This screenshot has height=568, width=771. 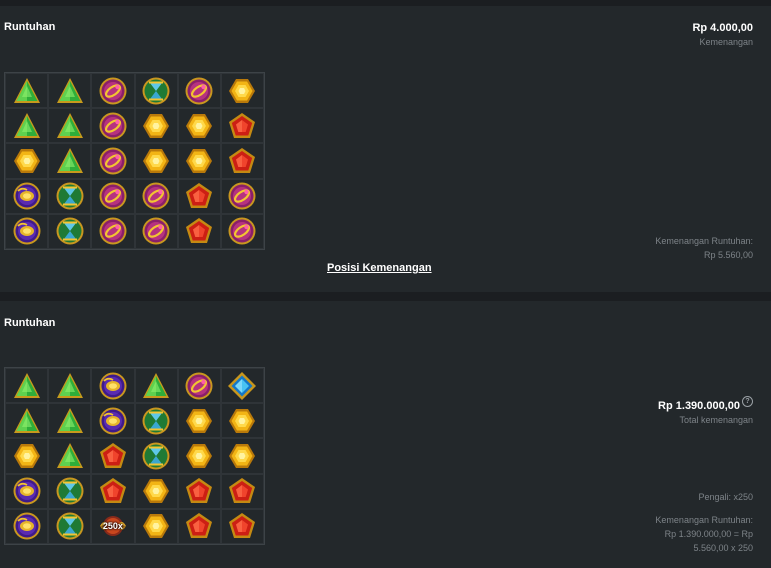 I want to click on win-amount: Rp 4.000,00, so click(x=722, y=28).